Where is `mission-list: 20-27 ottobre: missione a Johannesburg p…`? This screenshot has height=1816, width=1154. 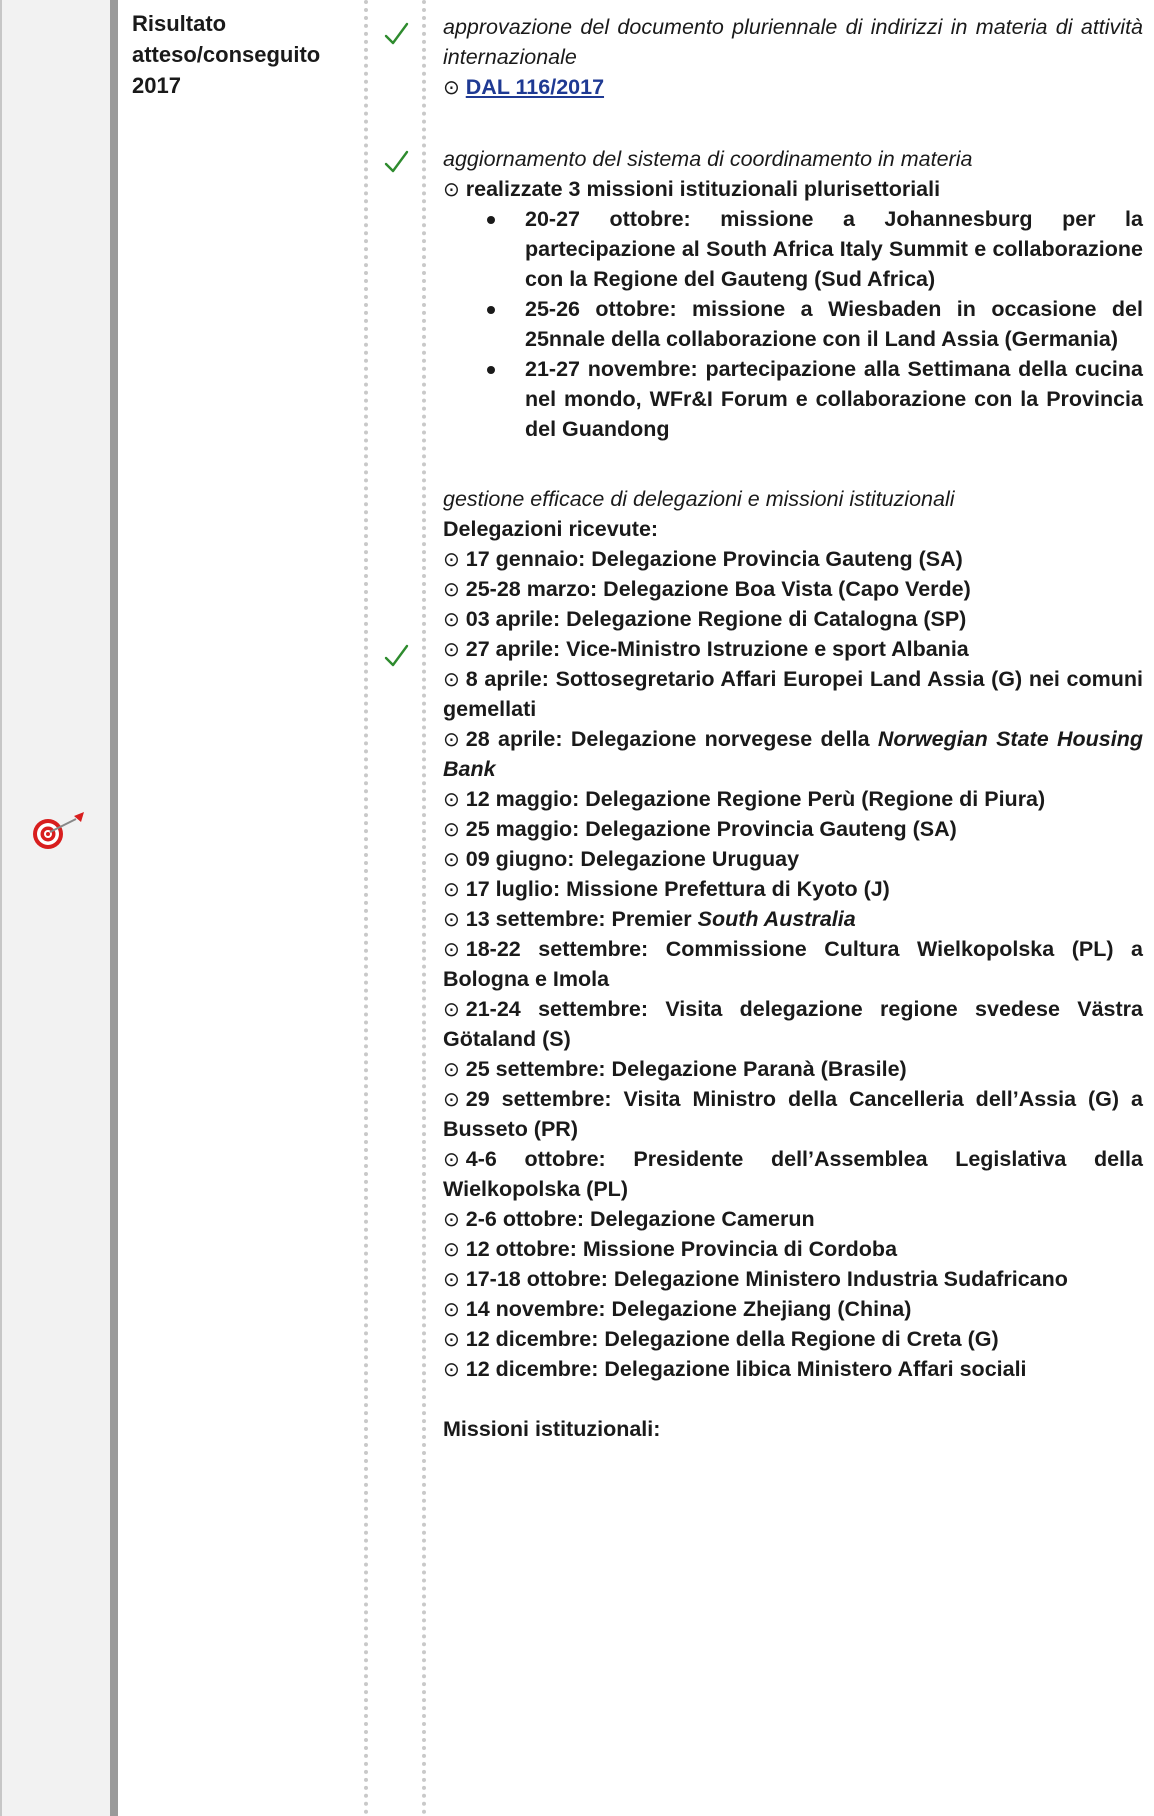
mission-list: 20-27 ottobre: missione a Johannesburg p… is located at coordinates (793, 324).